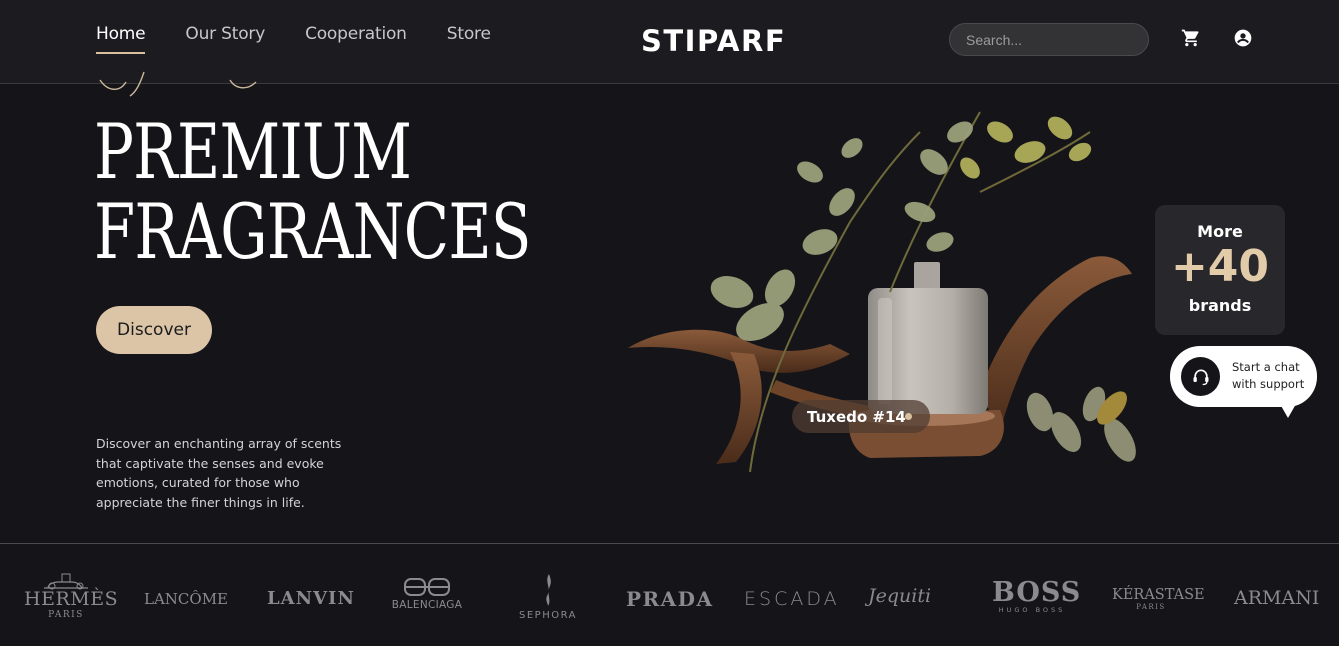 Image resolution: width=1339 pixels, height=646 pixels. I want to click on brand-sephora: SEPHORA, so click(548, 596).